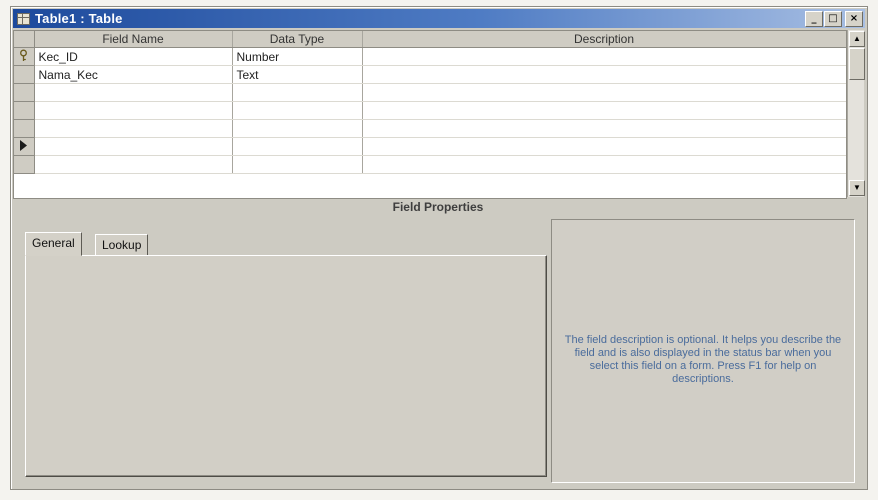 This screenshot has height=500, width=878. What do you see at coordinates (79, 18) in the screenshot?
I see `window-title: Table1 : Table` at bounding box center [79, 18].